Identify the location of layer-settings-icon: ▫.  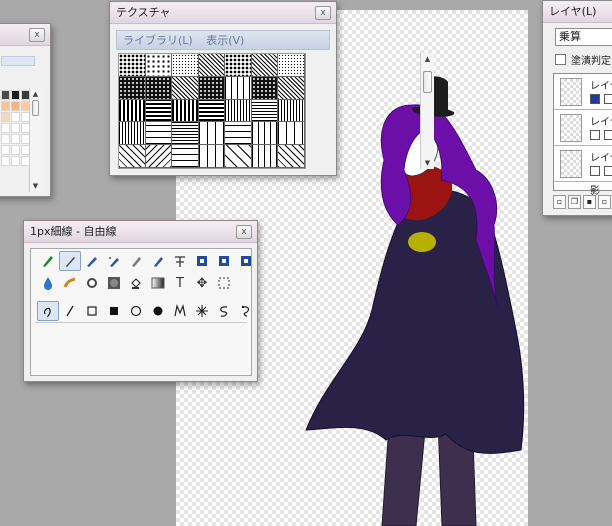
(604, 202).